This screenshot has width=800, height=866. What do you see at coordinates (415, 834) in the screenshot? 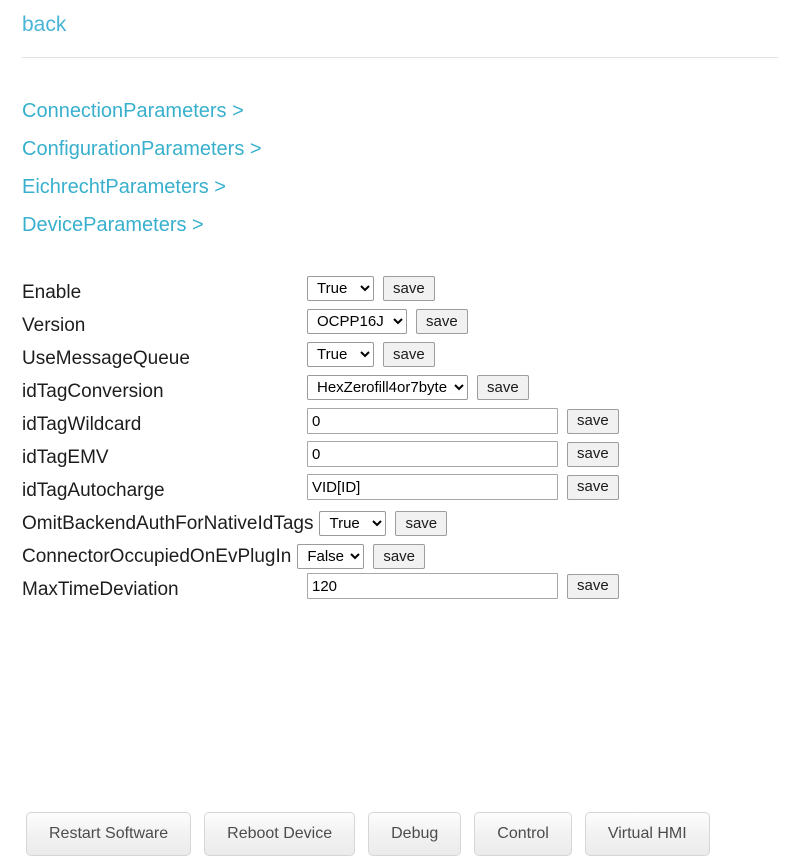
I see `action-button: Debug` at bounding box center [415, 834].